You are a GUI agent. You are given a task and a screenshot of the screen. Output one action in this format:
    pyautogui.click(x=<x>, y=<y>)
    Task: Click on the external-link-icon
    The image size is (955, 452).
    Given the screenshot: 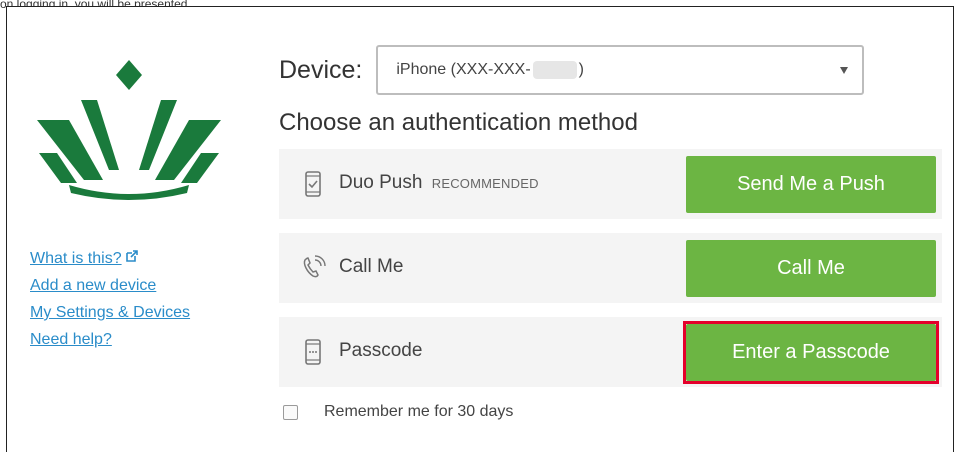 What is the action you would take?
    pyautogui.click(x=131, y=256)
    